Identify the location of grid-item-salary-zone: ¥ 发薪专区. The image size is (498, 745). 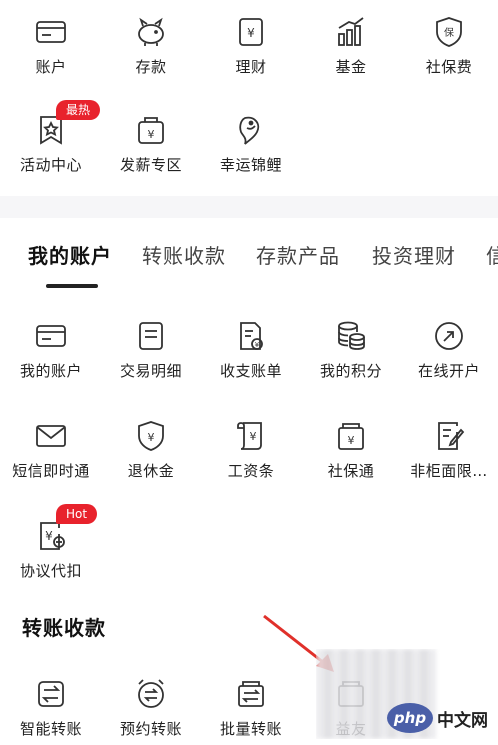
(151, 143).